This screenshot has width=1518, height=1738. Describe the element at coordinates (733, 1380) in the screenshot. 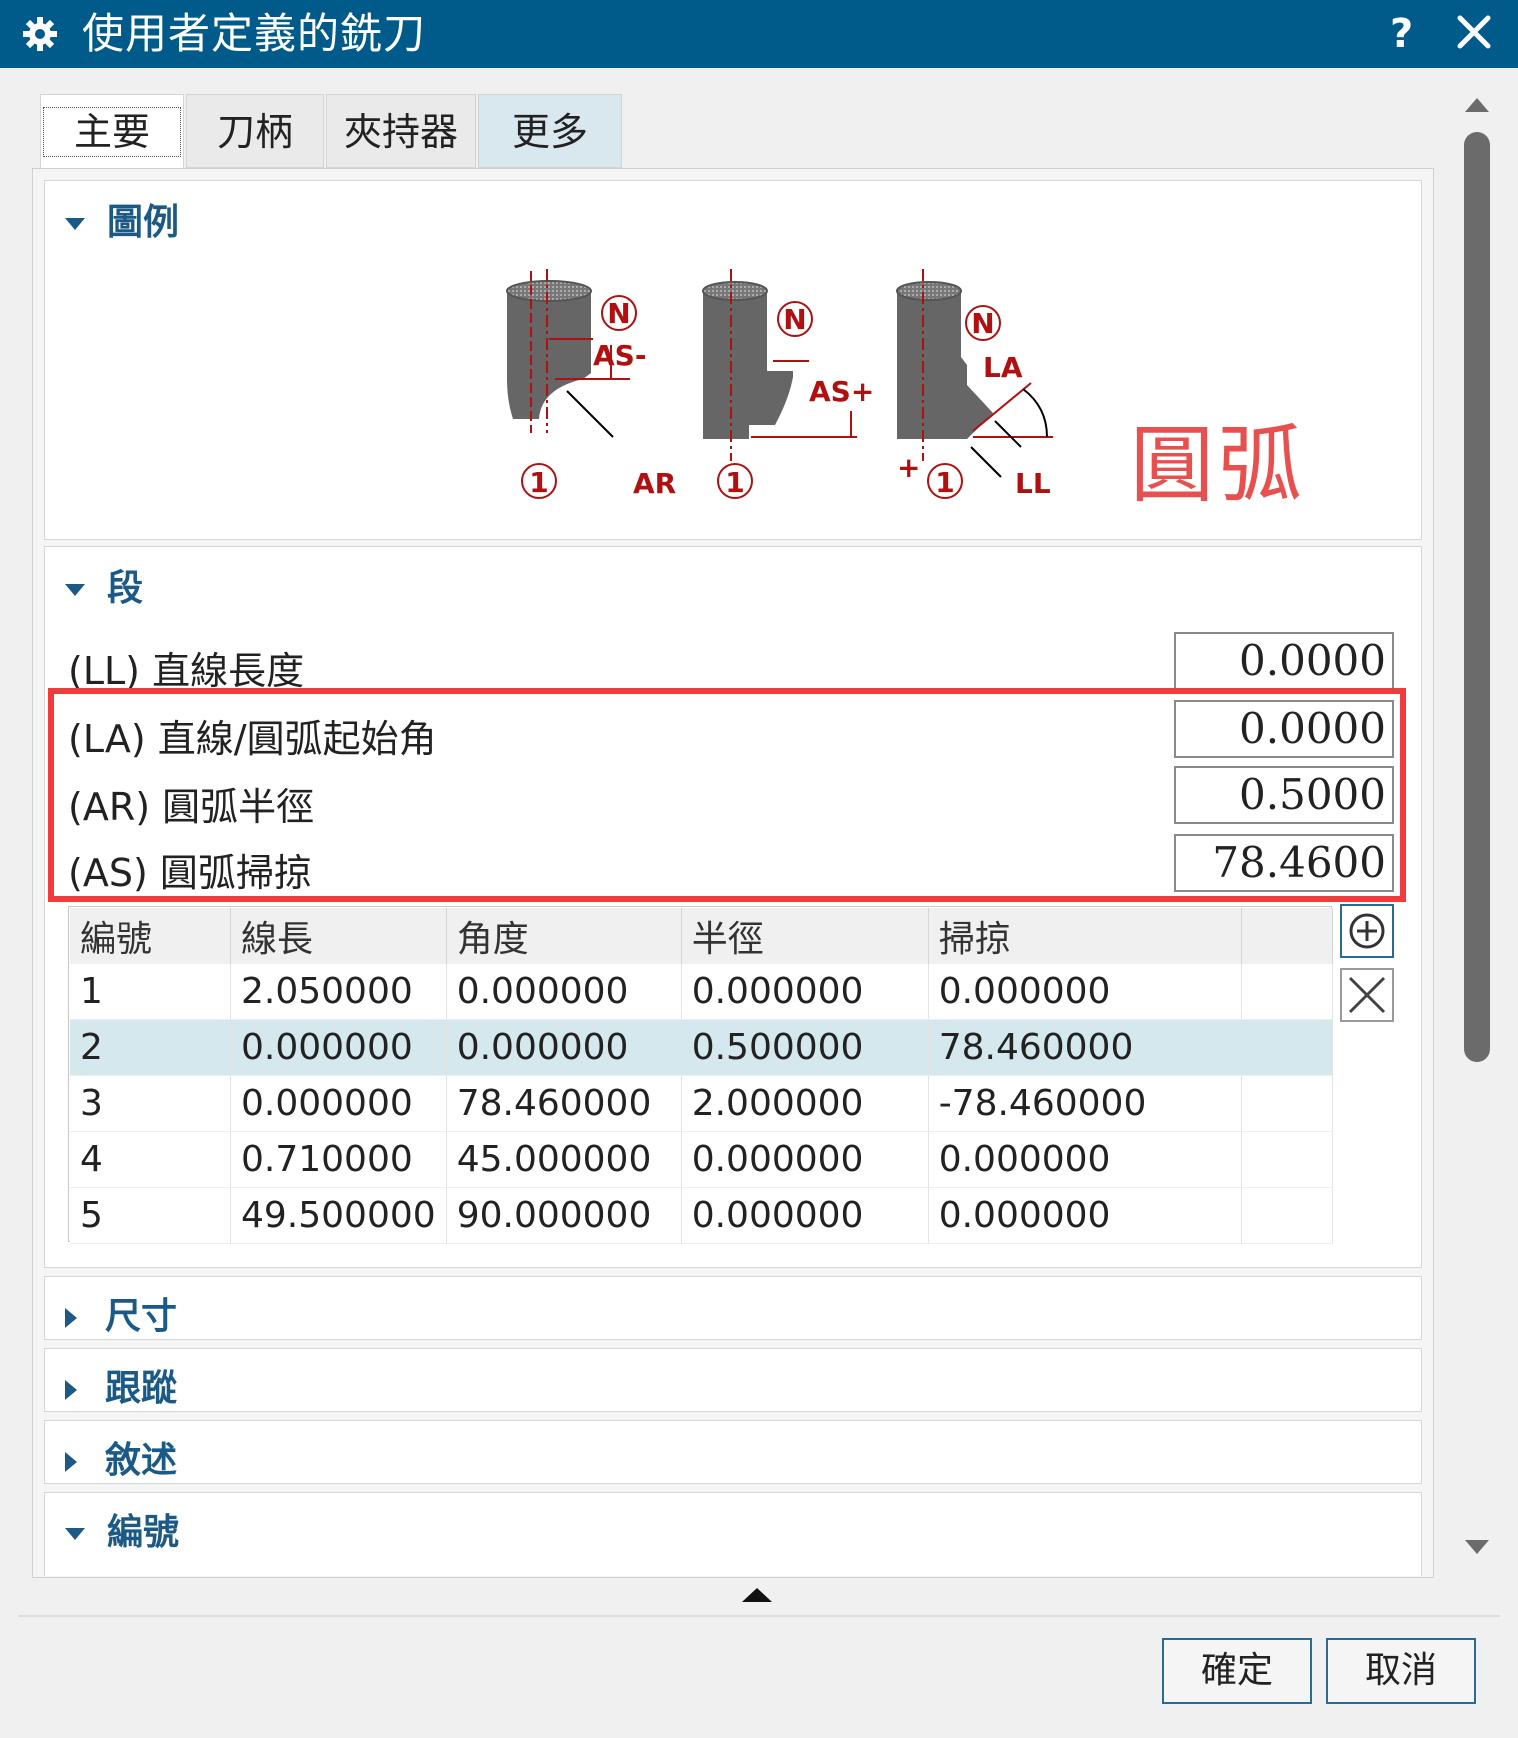

I see `tracking-group: 跟蹤` at that location.